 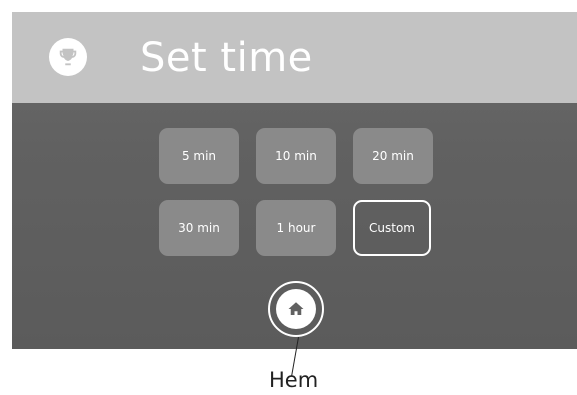 I want to click on trophy-icon, so click(x=68, y=57).